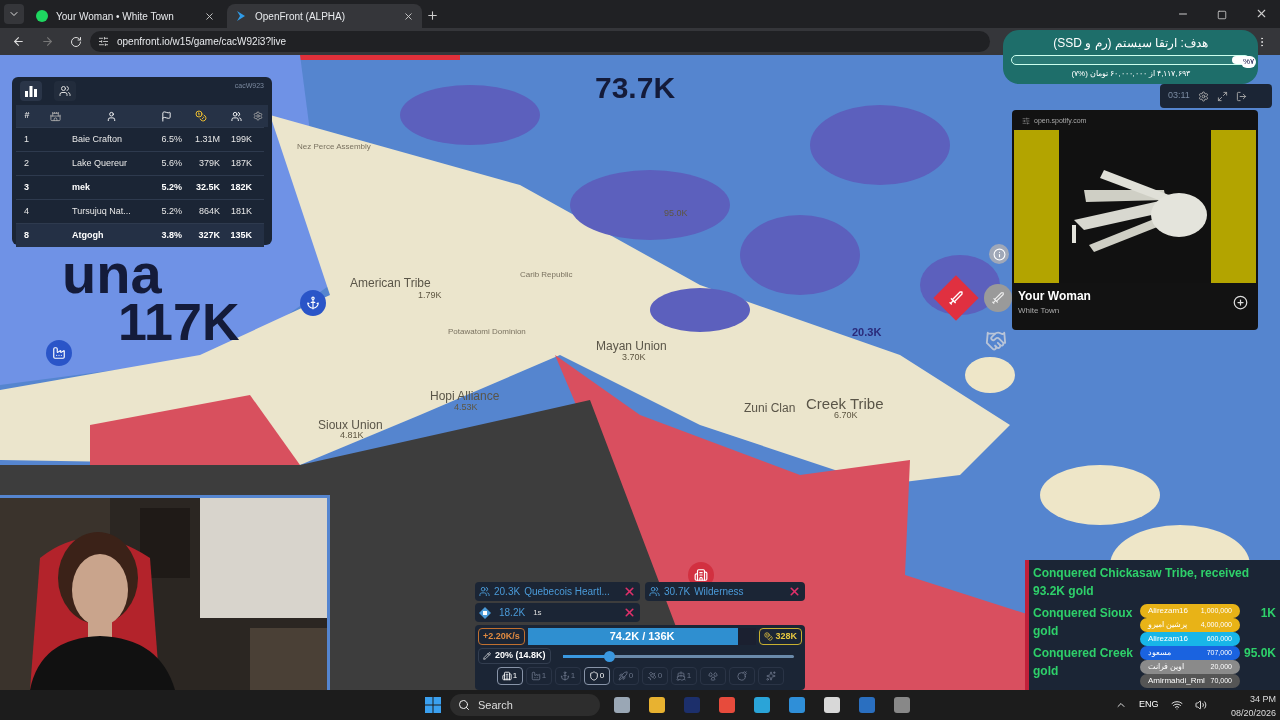 The image size is (1280, 720). Describe the element at coordinates (1268, 613) in the screenshot. I see `event-message-fragment: 1K` at that location.